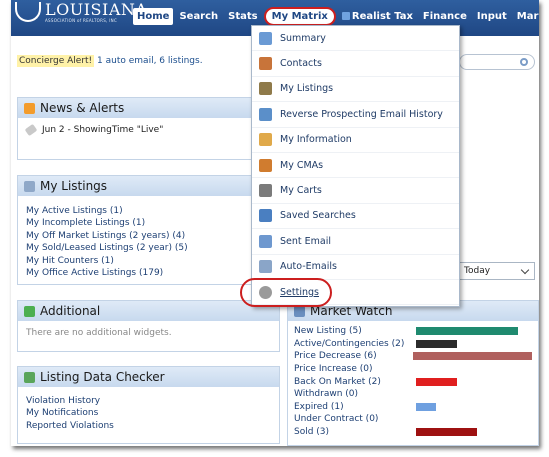 The image size is (549, 457). I want to click on listing-link: My Active Listings (1), so click(148, 211).